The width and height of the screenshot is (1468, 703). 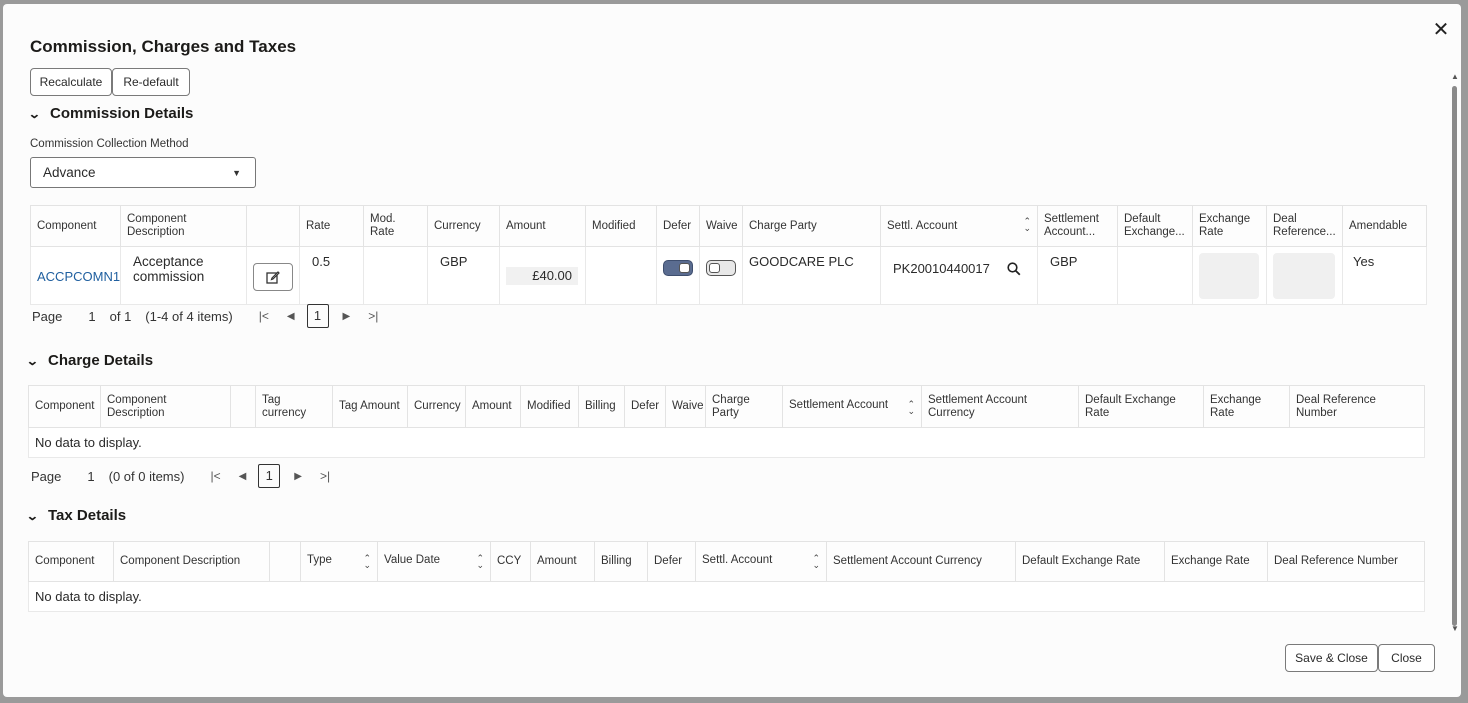 I want to click on commission-section-header: ⌄ Commission Details, so click(x=110, y=113).